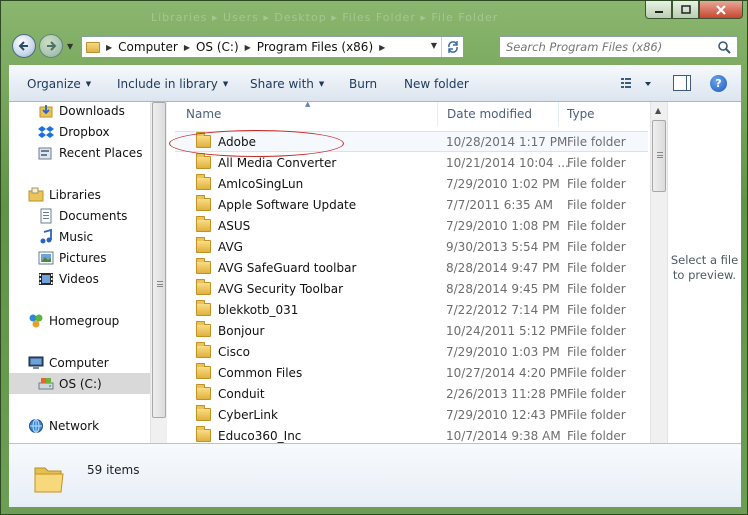 The width and height of the screenshot is (748, 515). What do you see at coordinates (411, 351) in the screenshot?
I see `table-row: Cisco 7/29/2010 1:03 PM File folder` at bounding box center [411, 351].